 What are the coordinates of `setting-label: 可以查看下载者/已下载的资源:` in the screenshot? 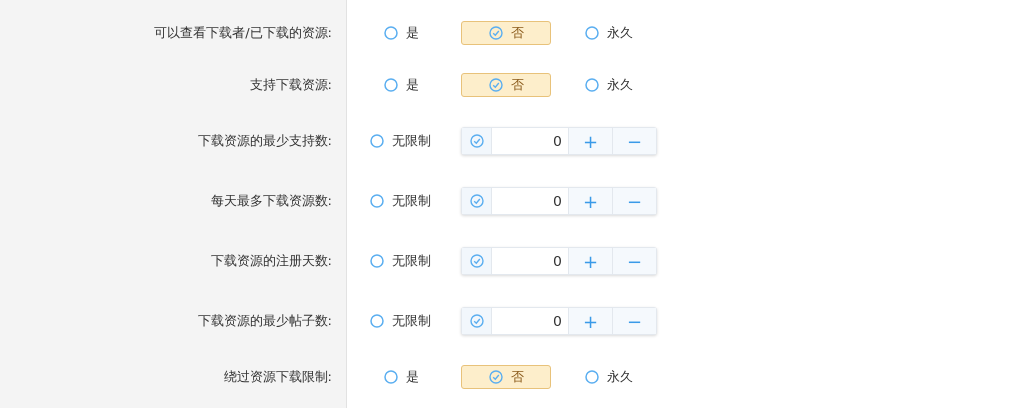 It's located at (242, 33).